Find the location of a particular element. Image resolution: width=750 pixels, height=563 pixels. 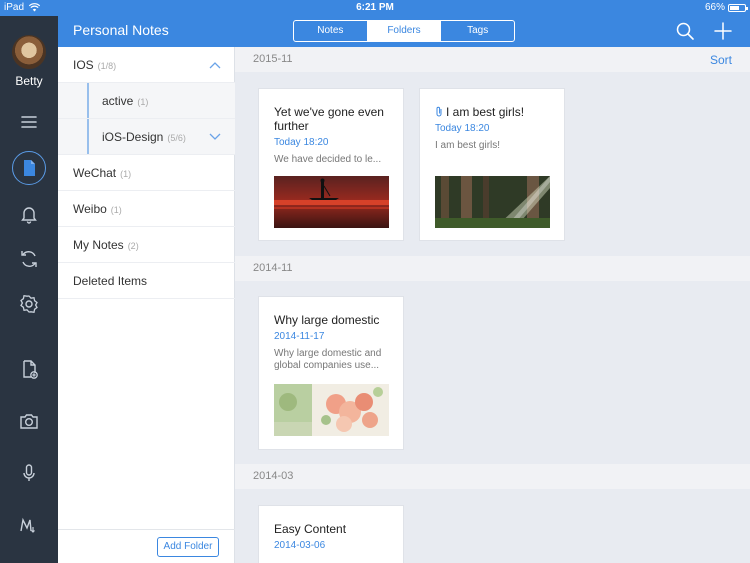

note-title: I am best girls! is located at coordinates (485, 112).